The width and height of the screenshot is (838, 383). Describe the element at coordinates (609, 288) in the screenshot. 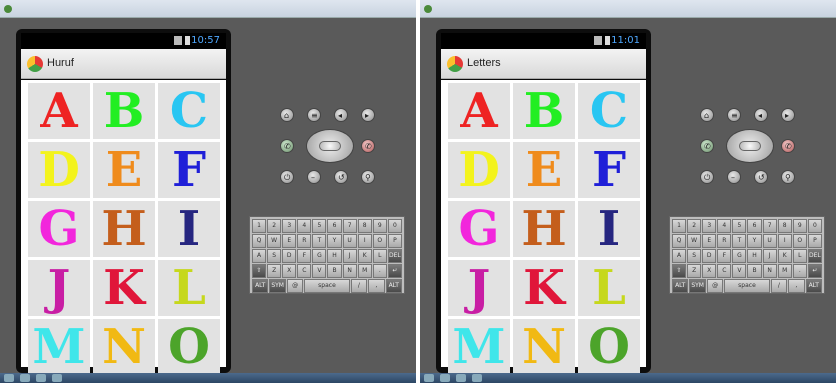

I see `letter-tile-l: L` at that location.